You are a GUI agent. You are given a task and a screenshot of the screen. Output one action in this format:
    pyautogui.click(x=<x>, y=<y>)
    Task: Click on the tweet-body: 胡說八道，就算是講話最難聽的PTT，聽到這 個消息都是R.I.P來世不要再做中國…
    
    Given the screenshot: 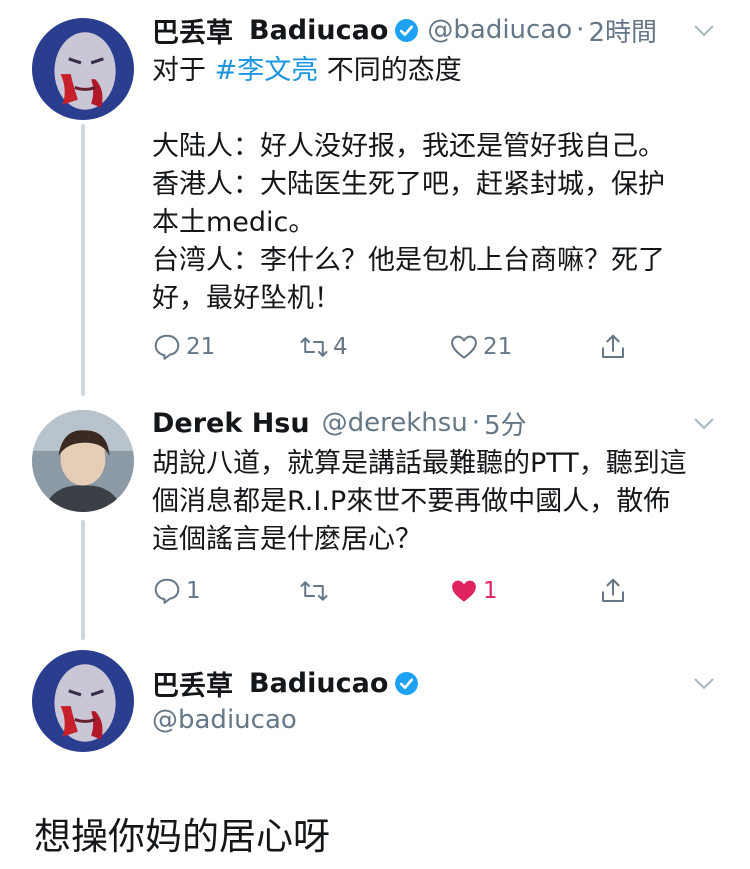 What is the action you would take?
    pyautogui.click(x=419, y=501)
    